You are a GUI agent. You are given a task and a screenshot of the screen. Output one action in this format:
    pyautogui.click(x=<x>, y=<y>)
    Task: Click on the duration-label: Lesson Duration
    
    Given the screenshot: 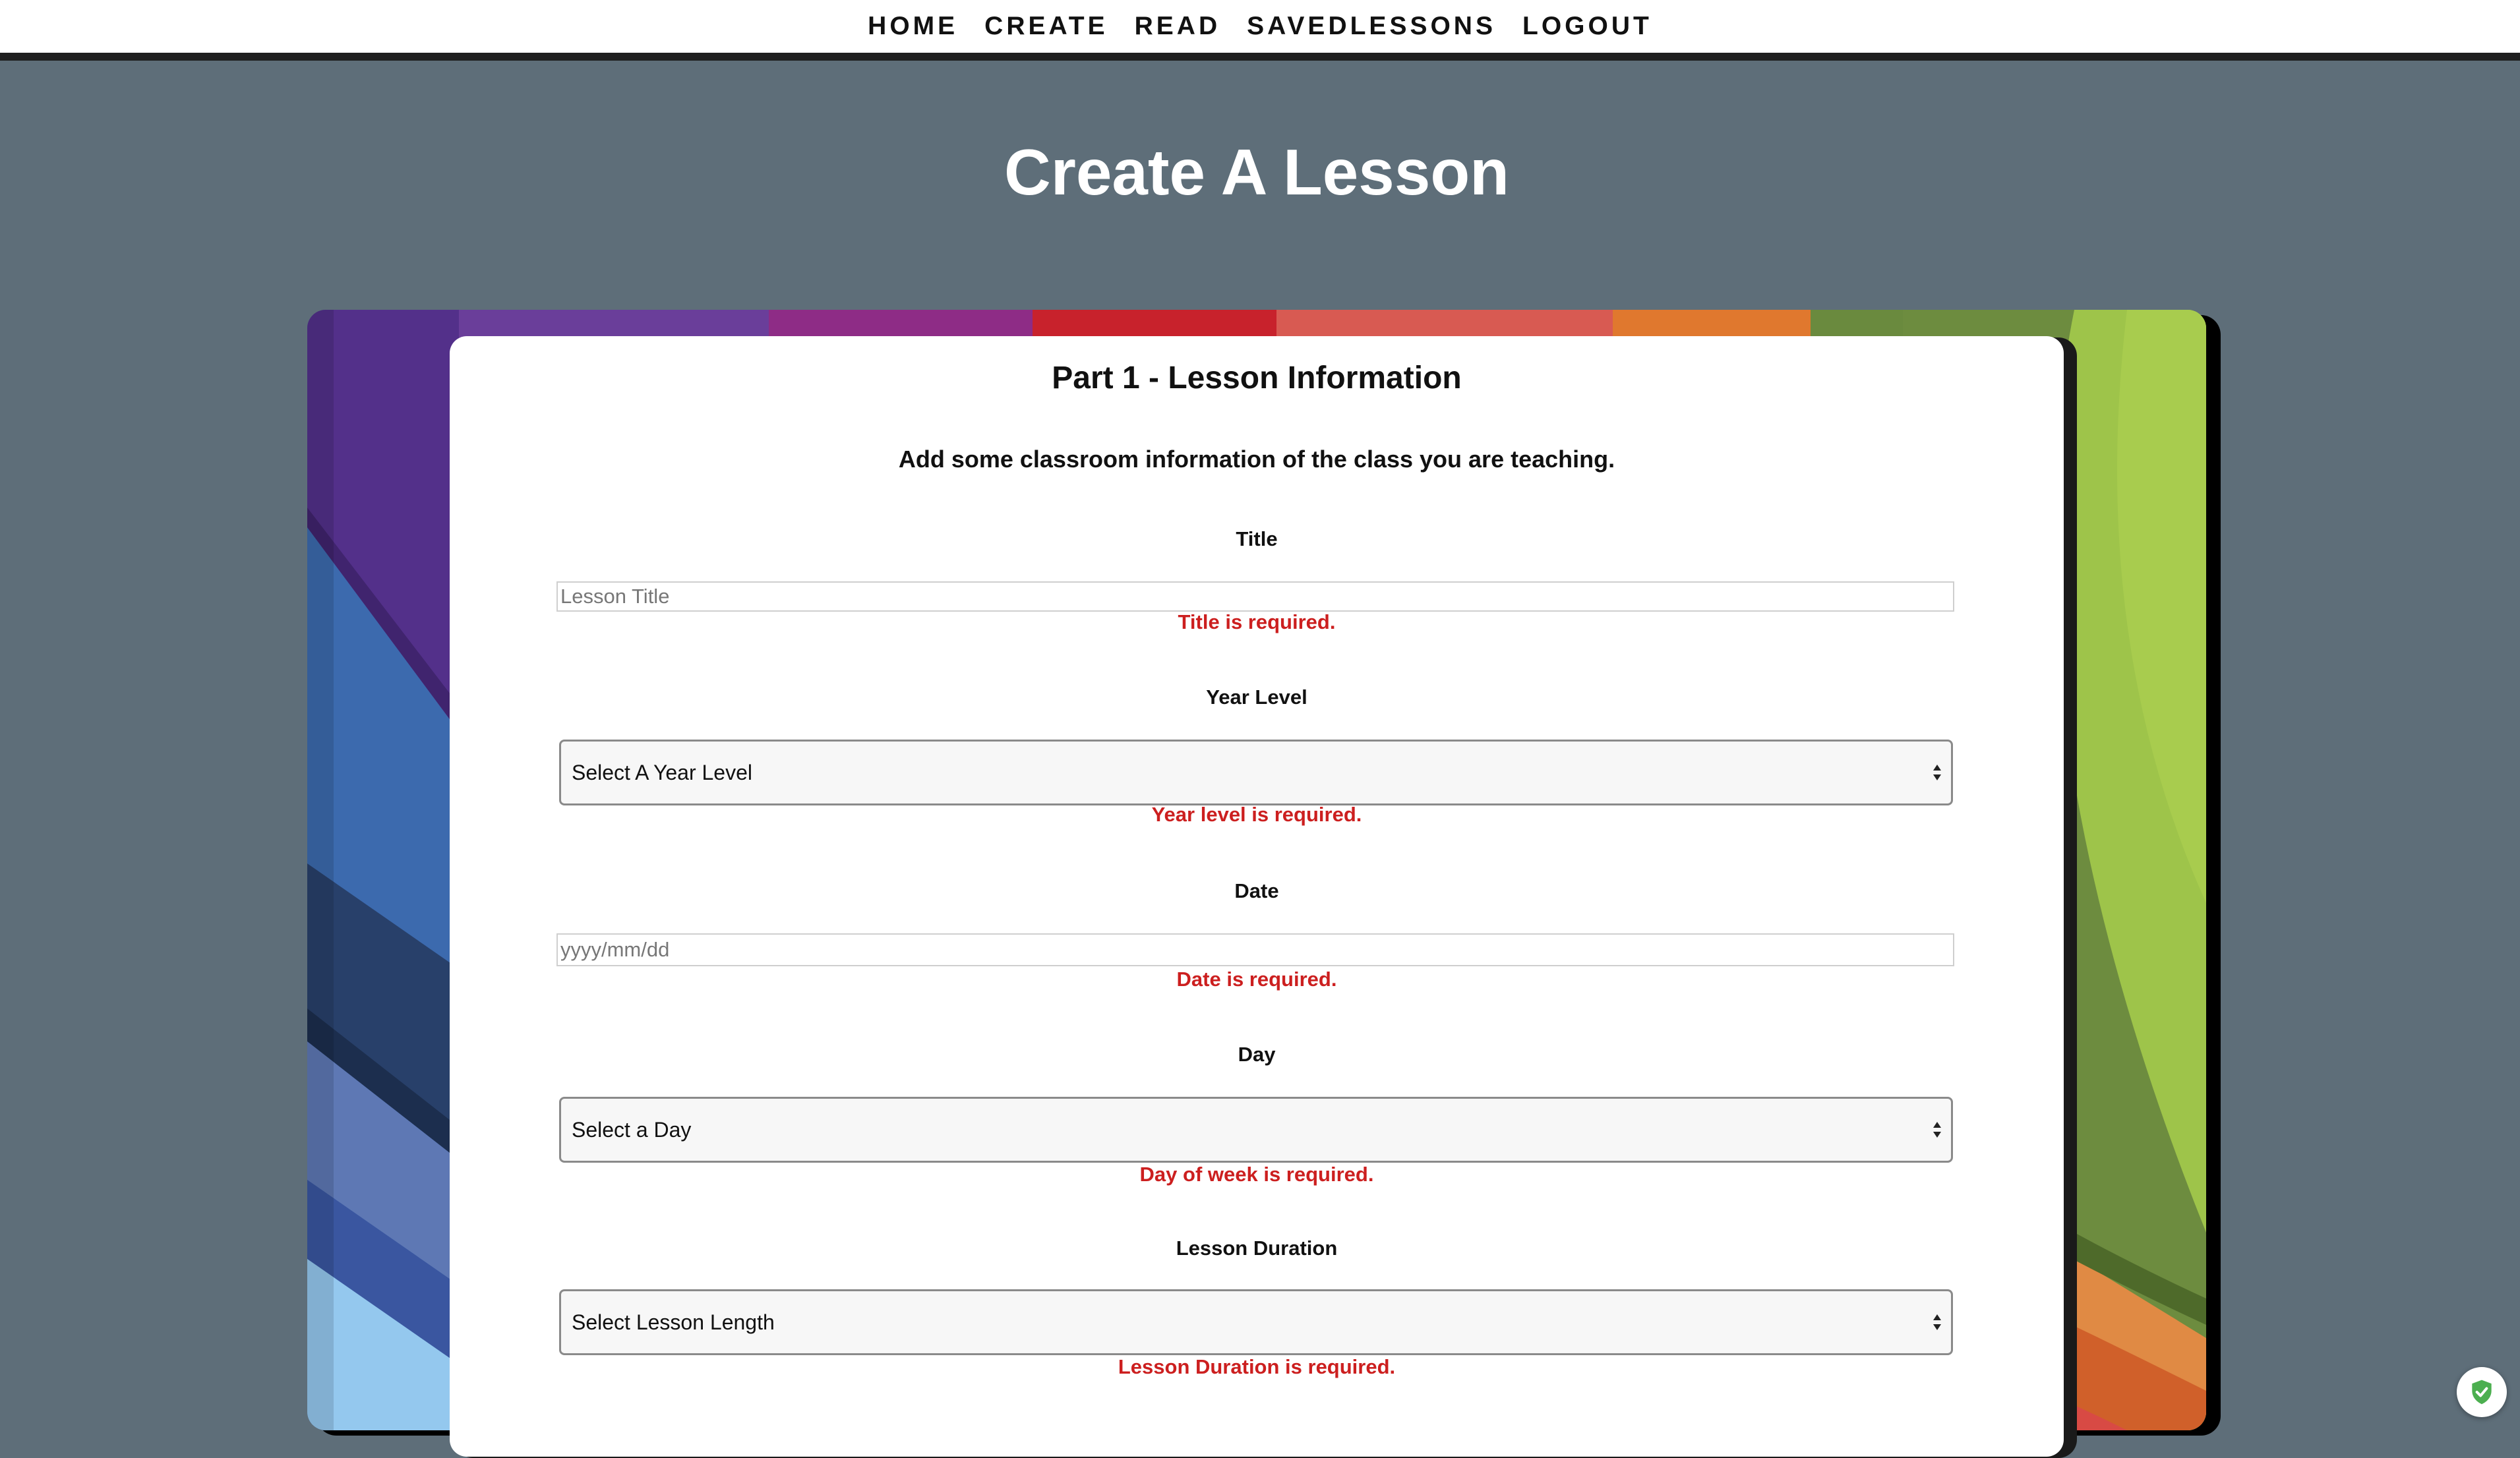 What is the action you would take?
    pyautogui.click(x=1257, y=1248)
    